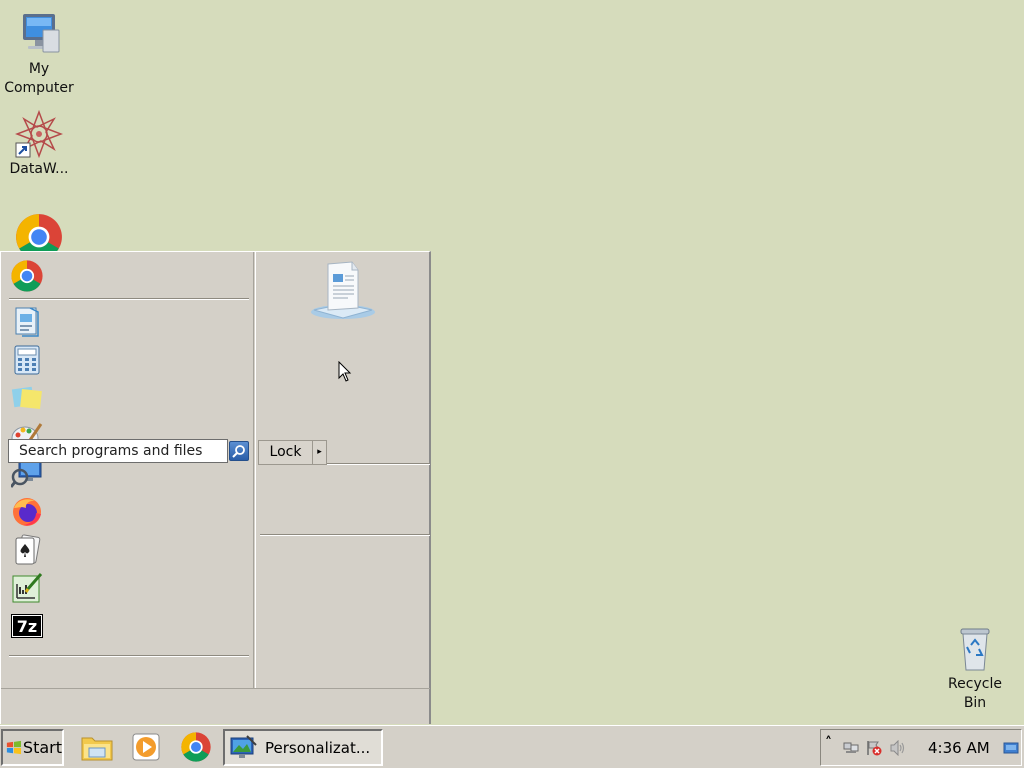 The height and width of the screenshot is (768, 1024). What do you see at coordinates (285, 452) in the screenshot?
I see `lock-button: Lock` at bounding box center [285, 452].